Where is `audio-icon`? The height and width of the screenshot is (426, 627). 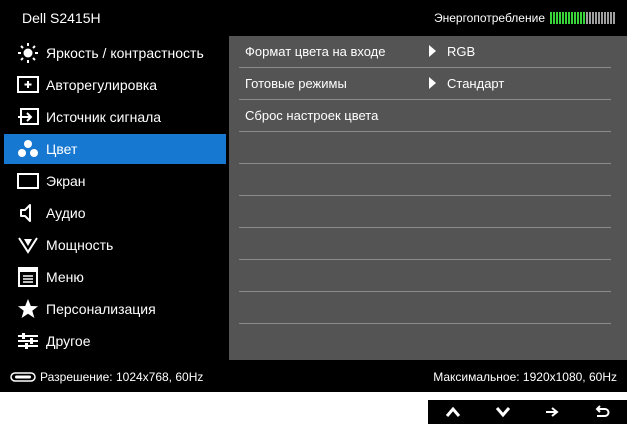 audio-icon is located at coordinates (28, 213).